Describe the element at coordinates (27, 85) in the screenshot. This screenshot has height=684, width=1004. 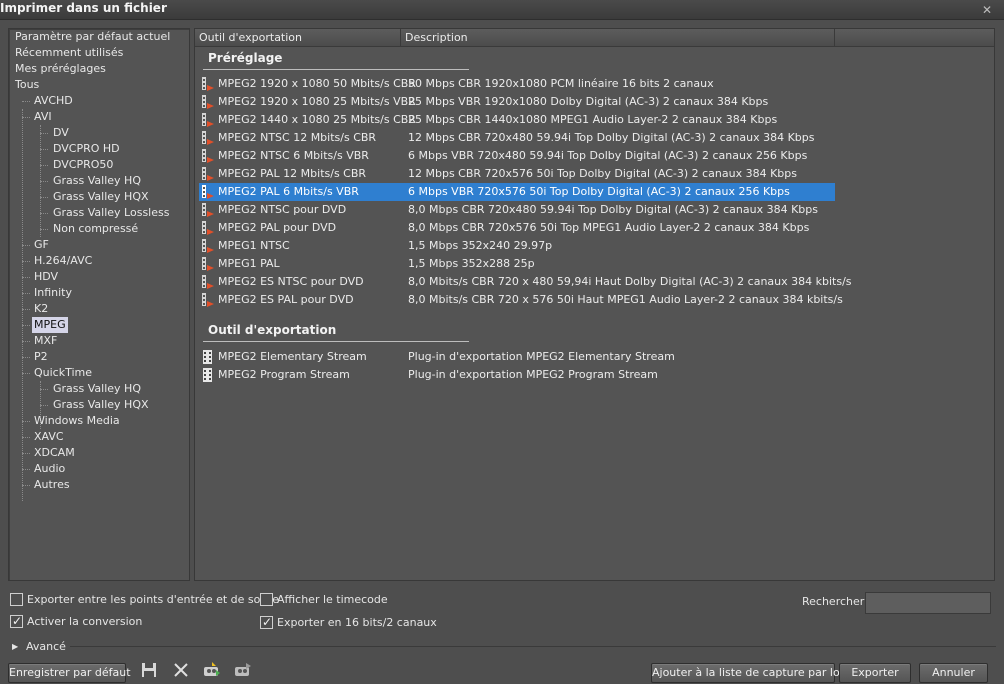
I see `tree-item: Tous` at that location.